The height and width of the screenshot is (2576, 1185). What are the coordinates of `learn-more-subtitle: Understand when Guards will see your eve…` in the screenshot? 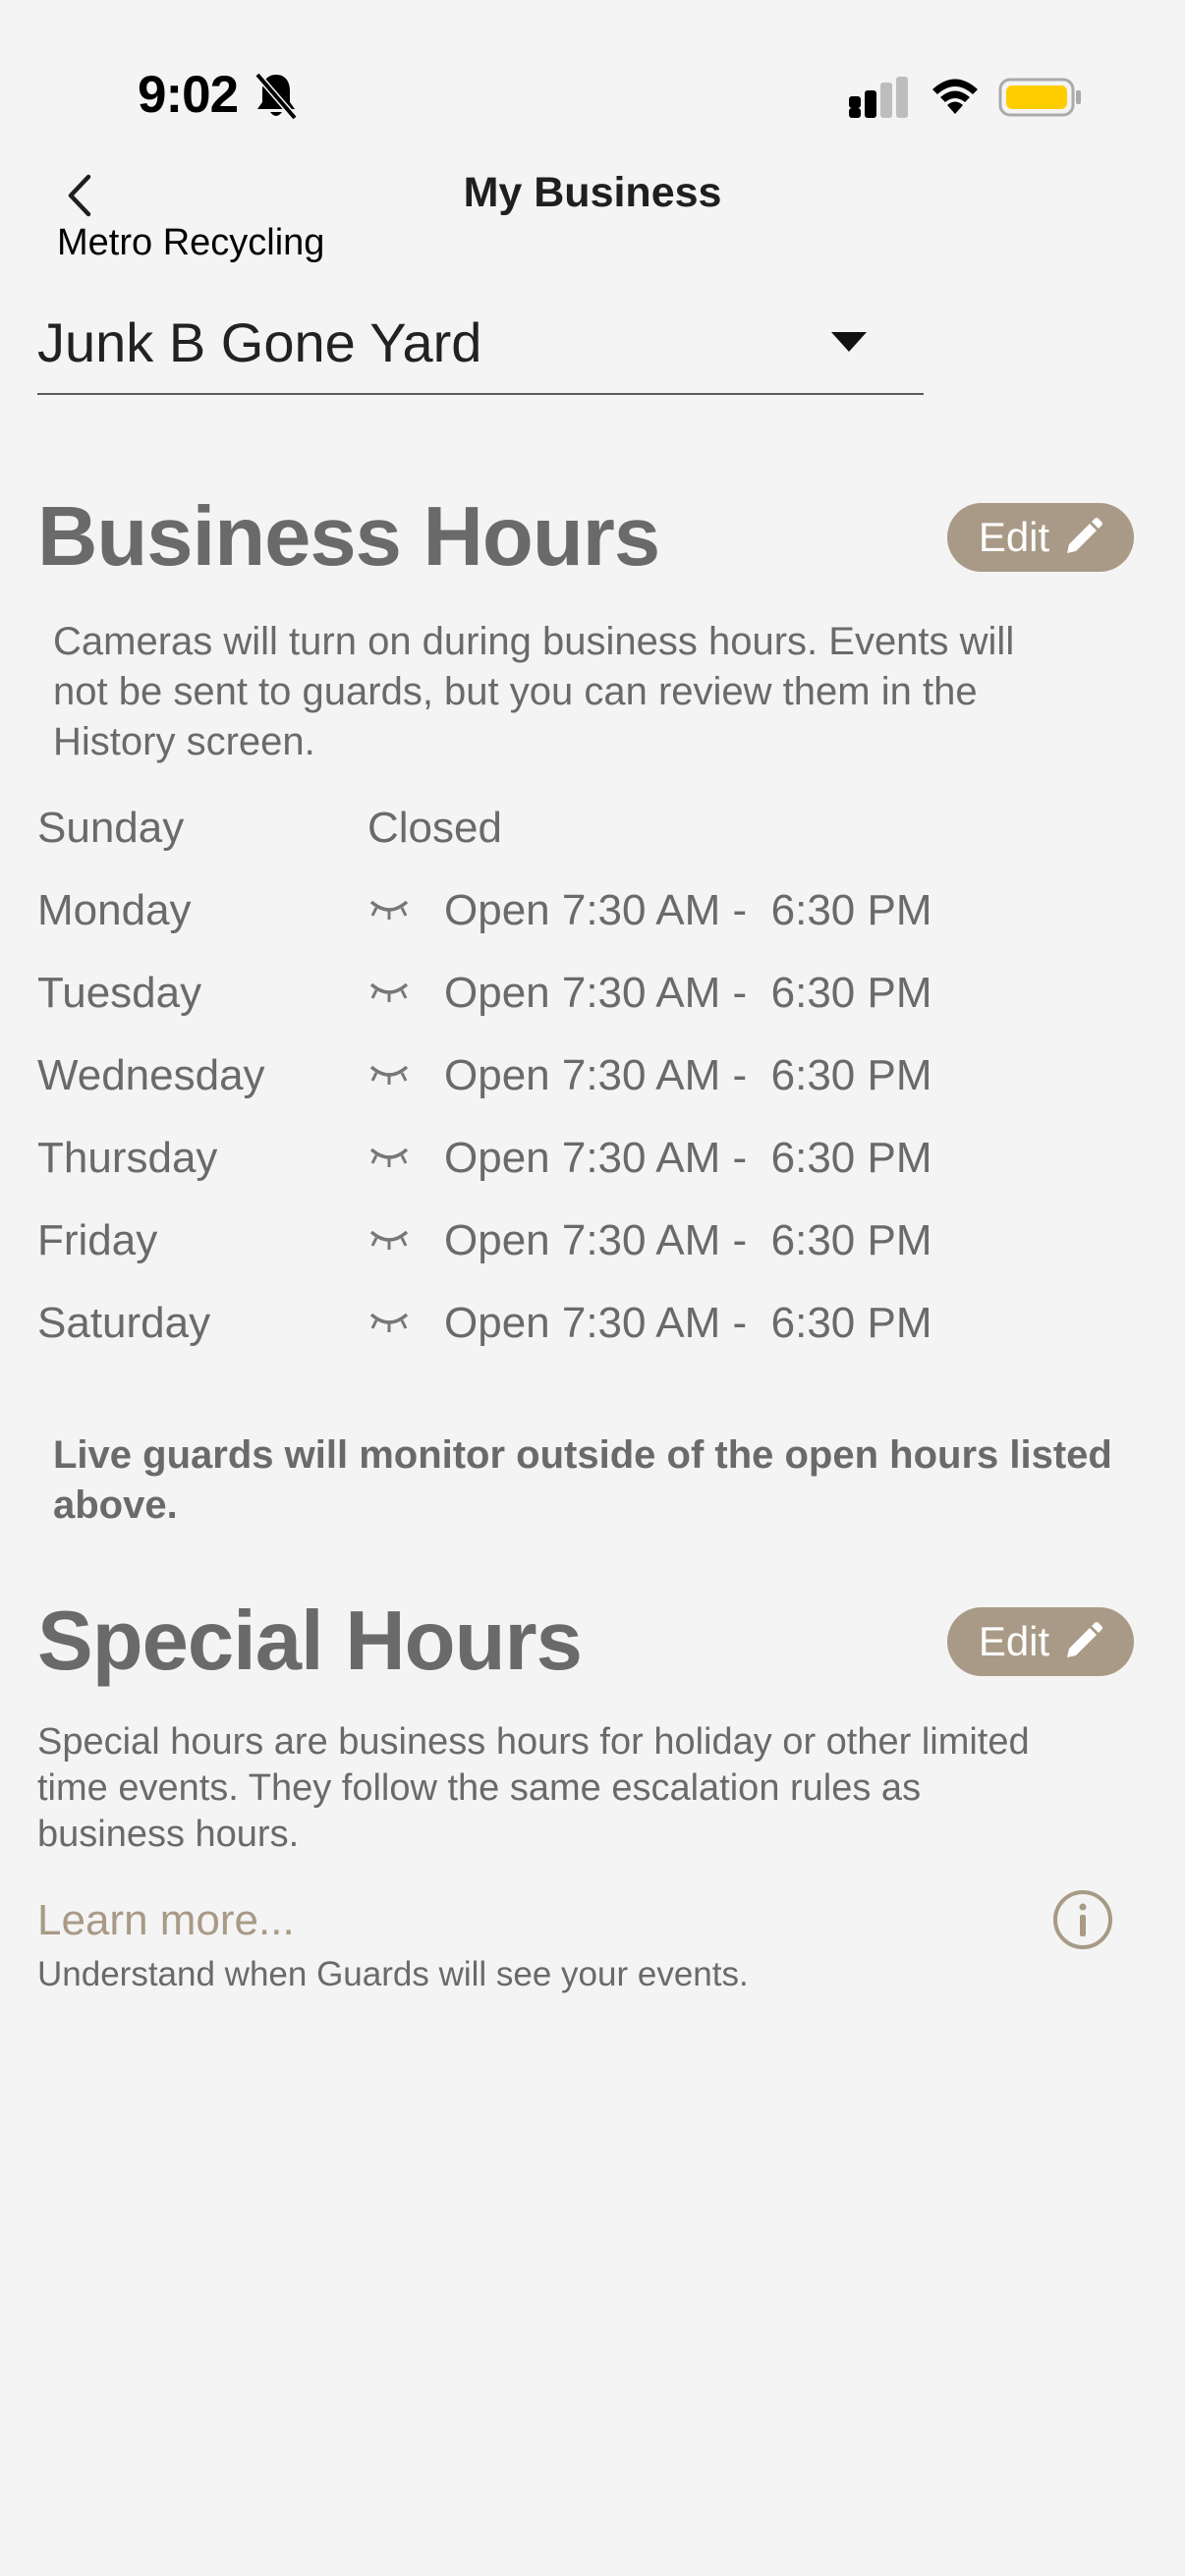 It's located at (393, 1974).